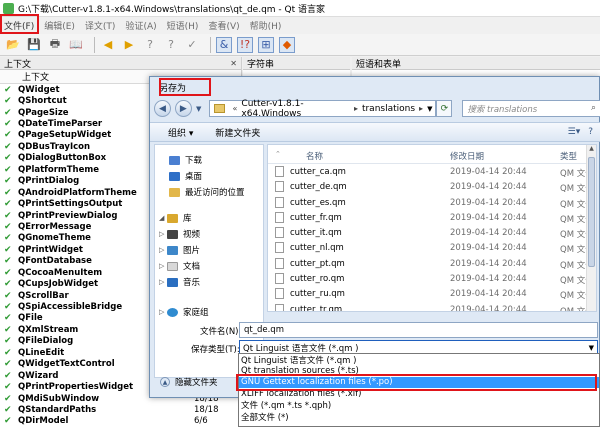 The height and width of the screenshot is (427, 600). What do you see at coordinates (419, 360) in the screenshot?
I see `savetype-option: Qt Linguist 语言文件 (*.qm )` at bounding box center [419, 360].